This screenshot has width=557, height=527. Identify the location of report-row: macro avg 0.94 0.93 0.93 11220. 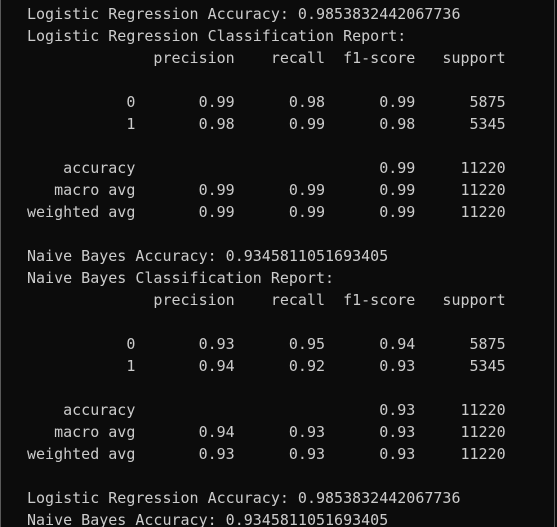
(266, 432).